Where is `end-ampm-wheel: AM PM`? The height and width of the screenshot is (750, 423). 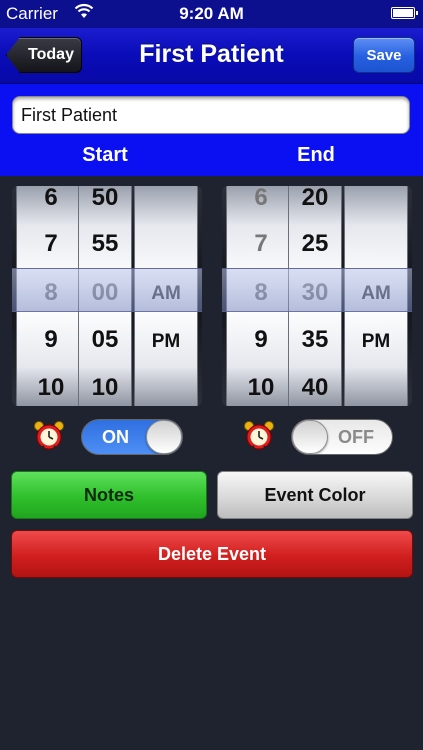
end-ampm-wheel: AM PM is located at coordinates (376, 296).